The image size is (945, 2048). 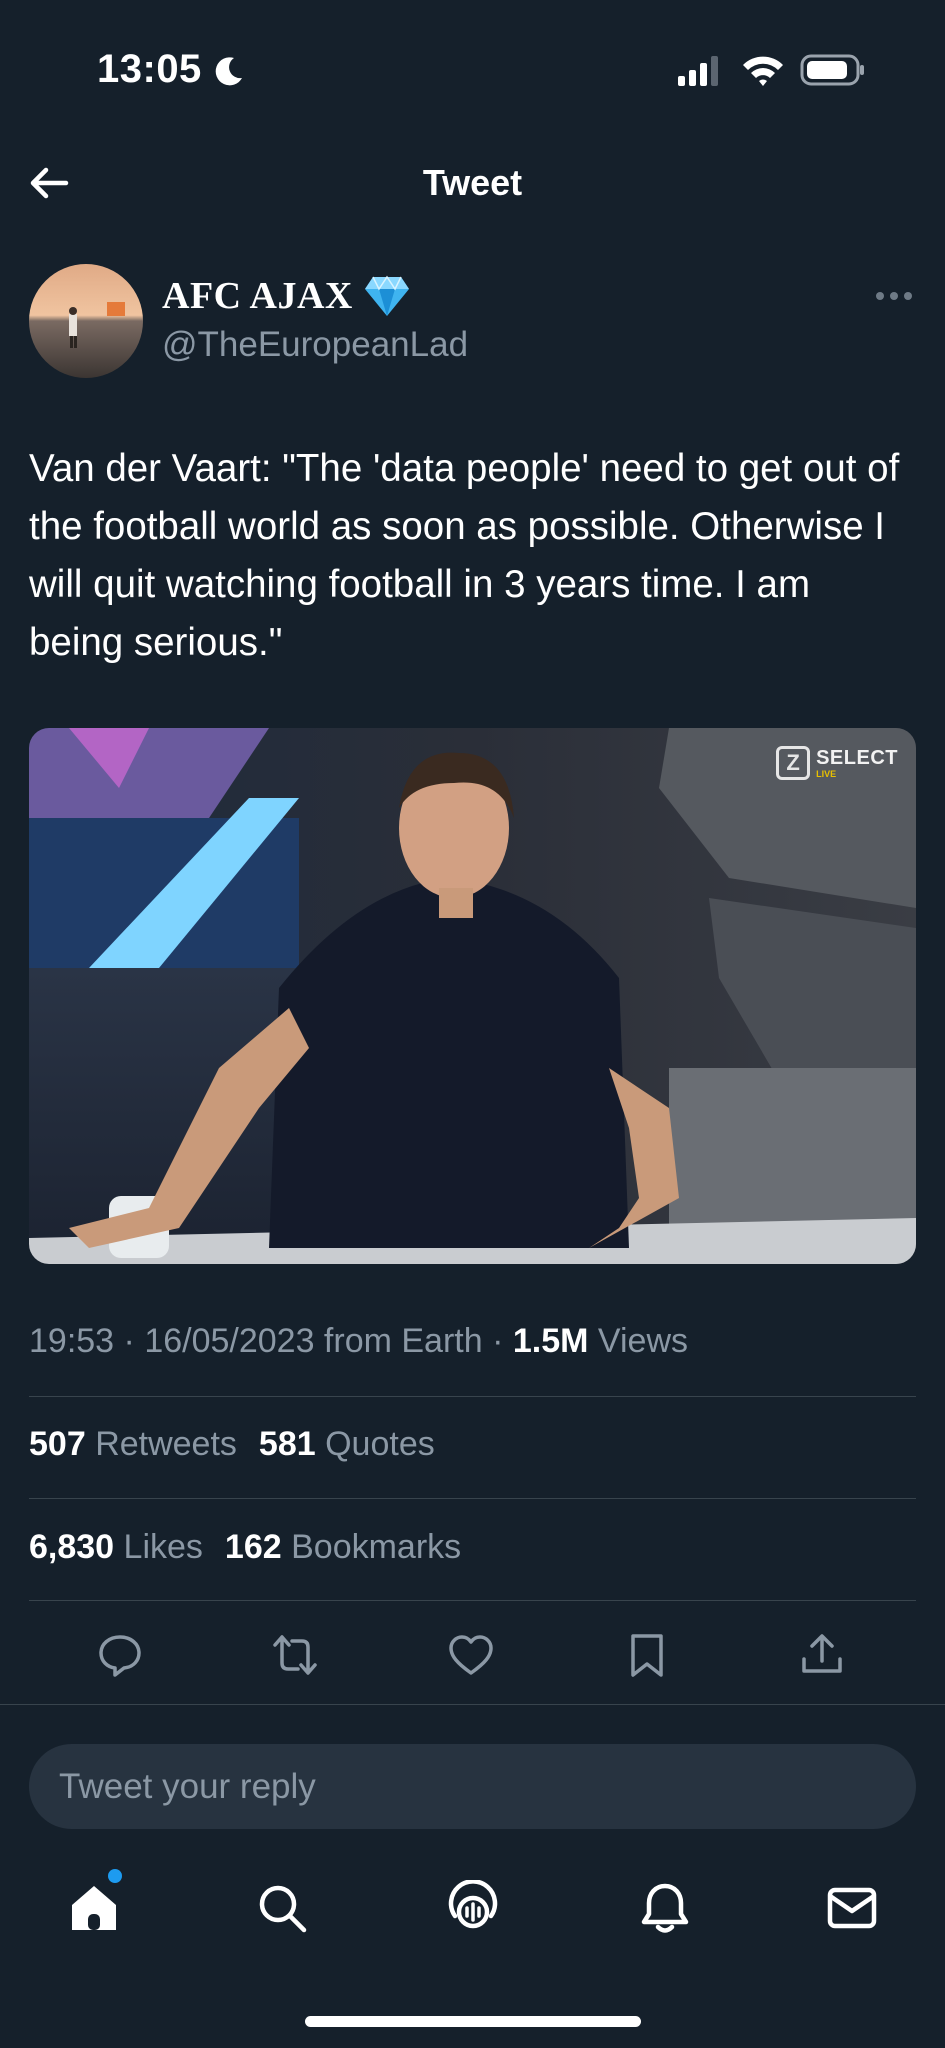 What do you see at coordinates (832, 70) in the screenshot?
I see `battery-icon` at bounding box center [832, 70].